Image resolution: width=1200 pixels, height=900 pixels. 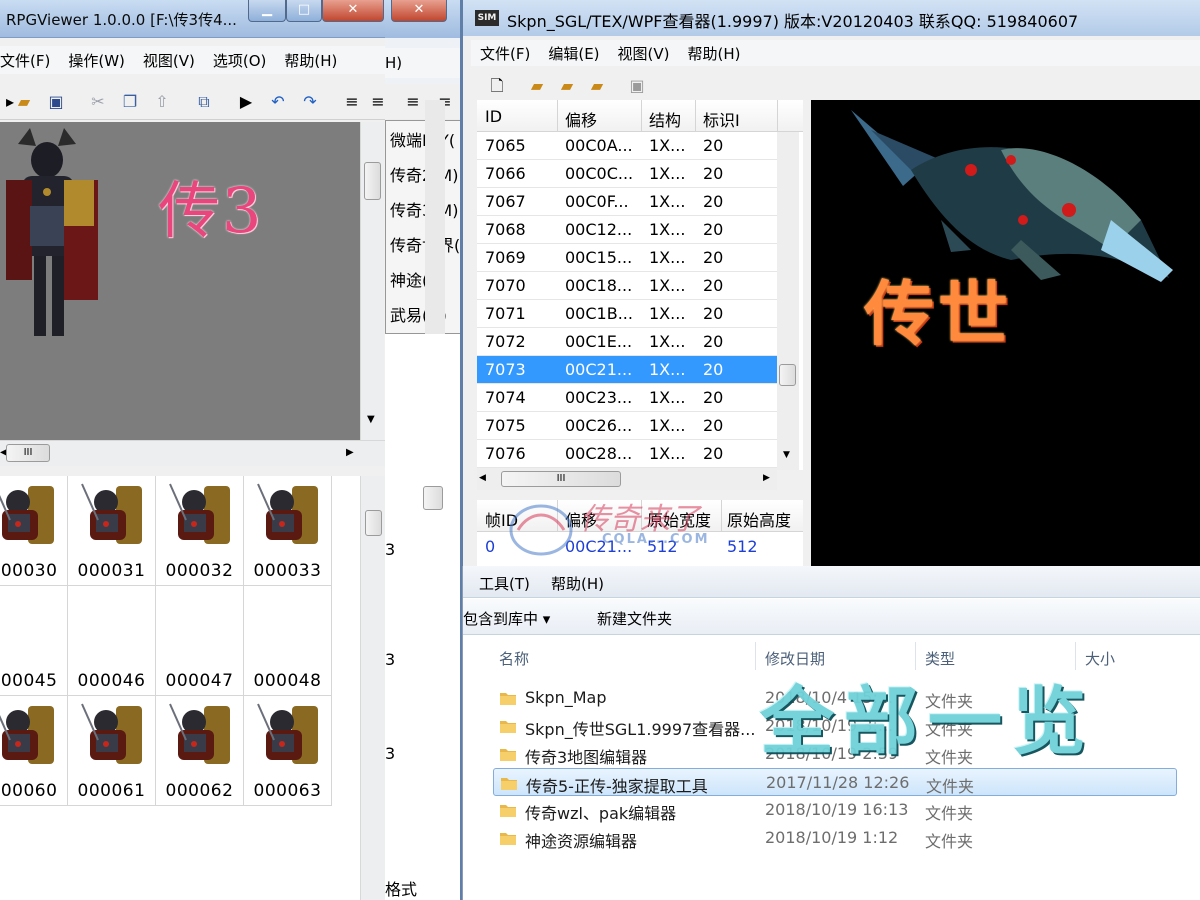 What do you see at coordinates (373, 523) in the screenshot?
I see `thumbnail-scroll-thumb` at bounding box center [373, 523].